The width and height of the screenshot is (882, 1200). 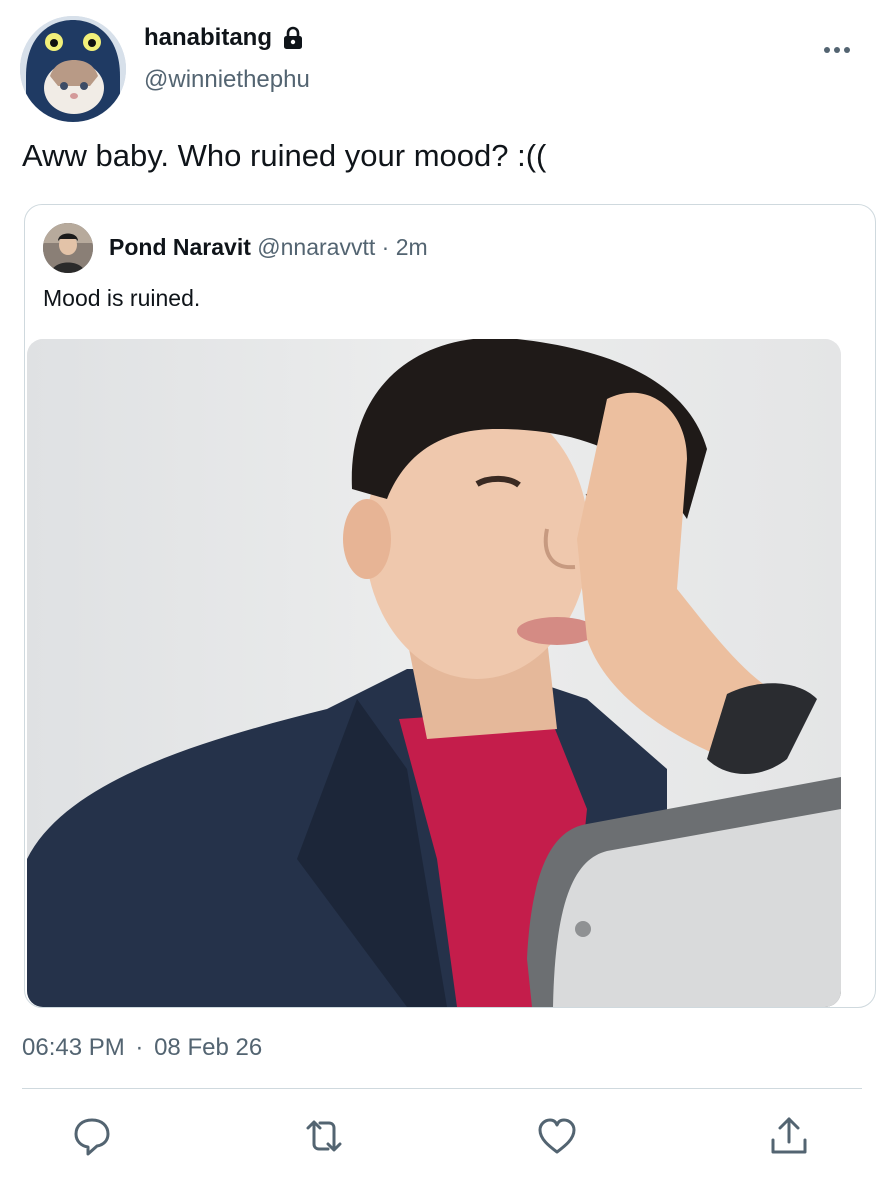 I want to click on quoted-tweet-header: Pond Naravit @nnaravvtt · 2m, so click(x=268, y=247).